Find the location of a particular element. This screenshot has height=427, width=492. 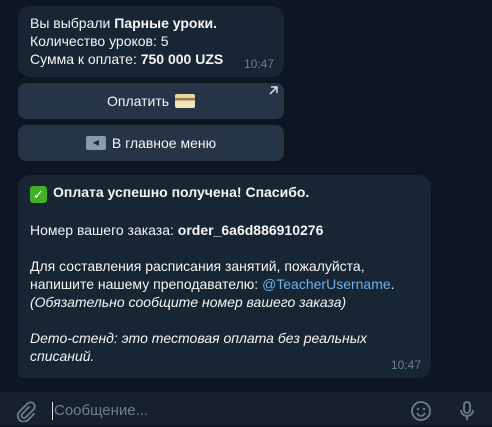

schedule-prefix: напишите нашему преподавателю: is located at coordinates (146, 284).